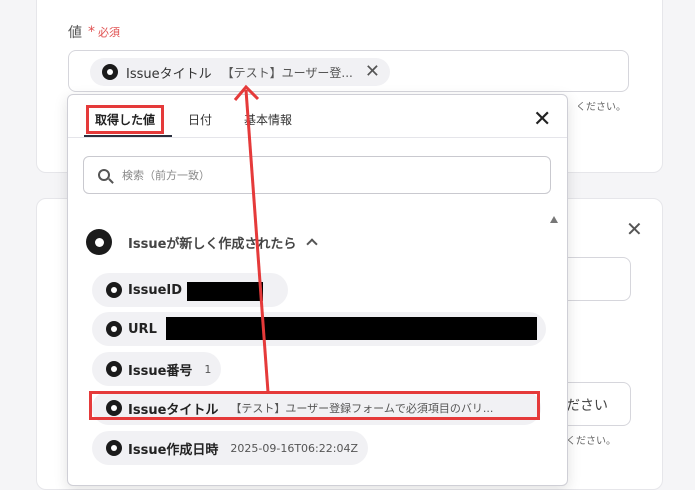 This screenshot has height=490, width=695. I want to click on arrow-shaft, so click(257, 241).